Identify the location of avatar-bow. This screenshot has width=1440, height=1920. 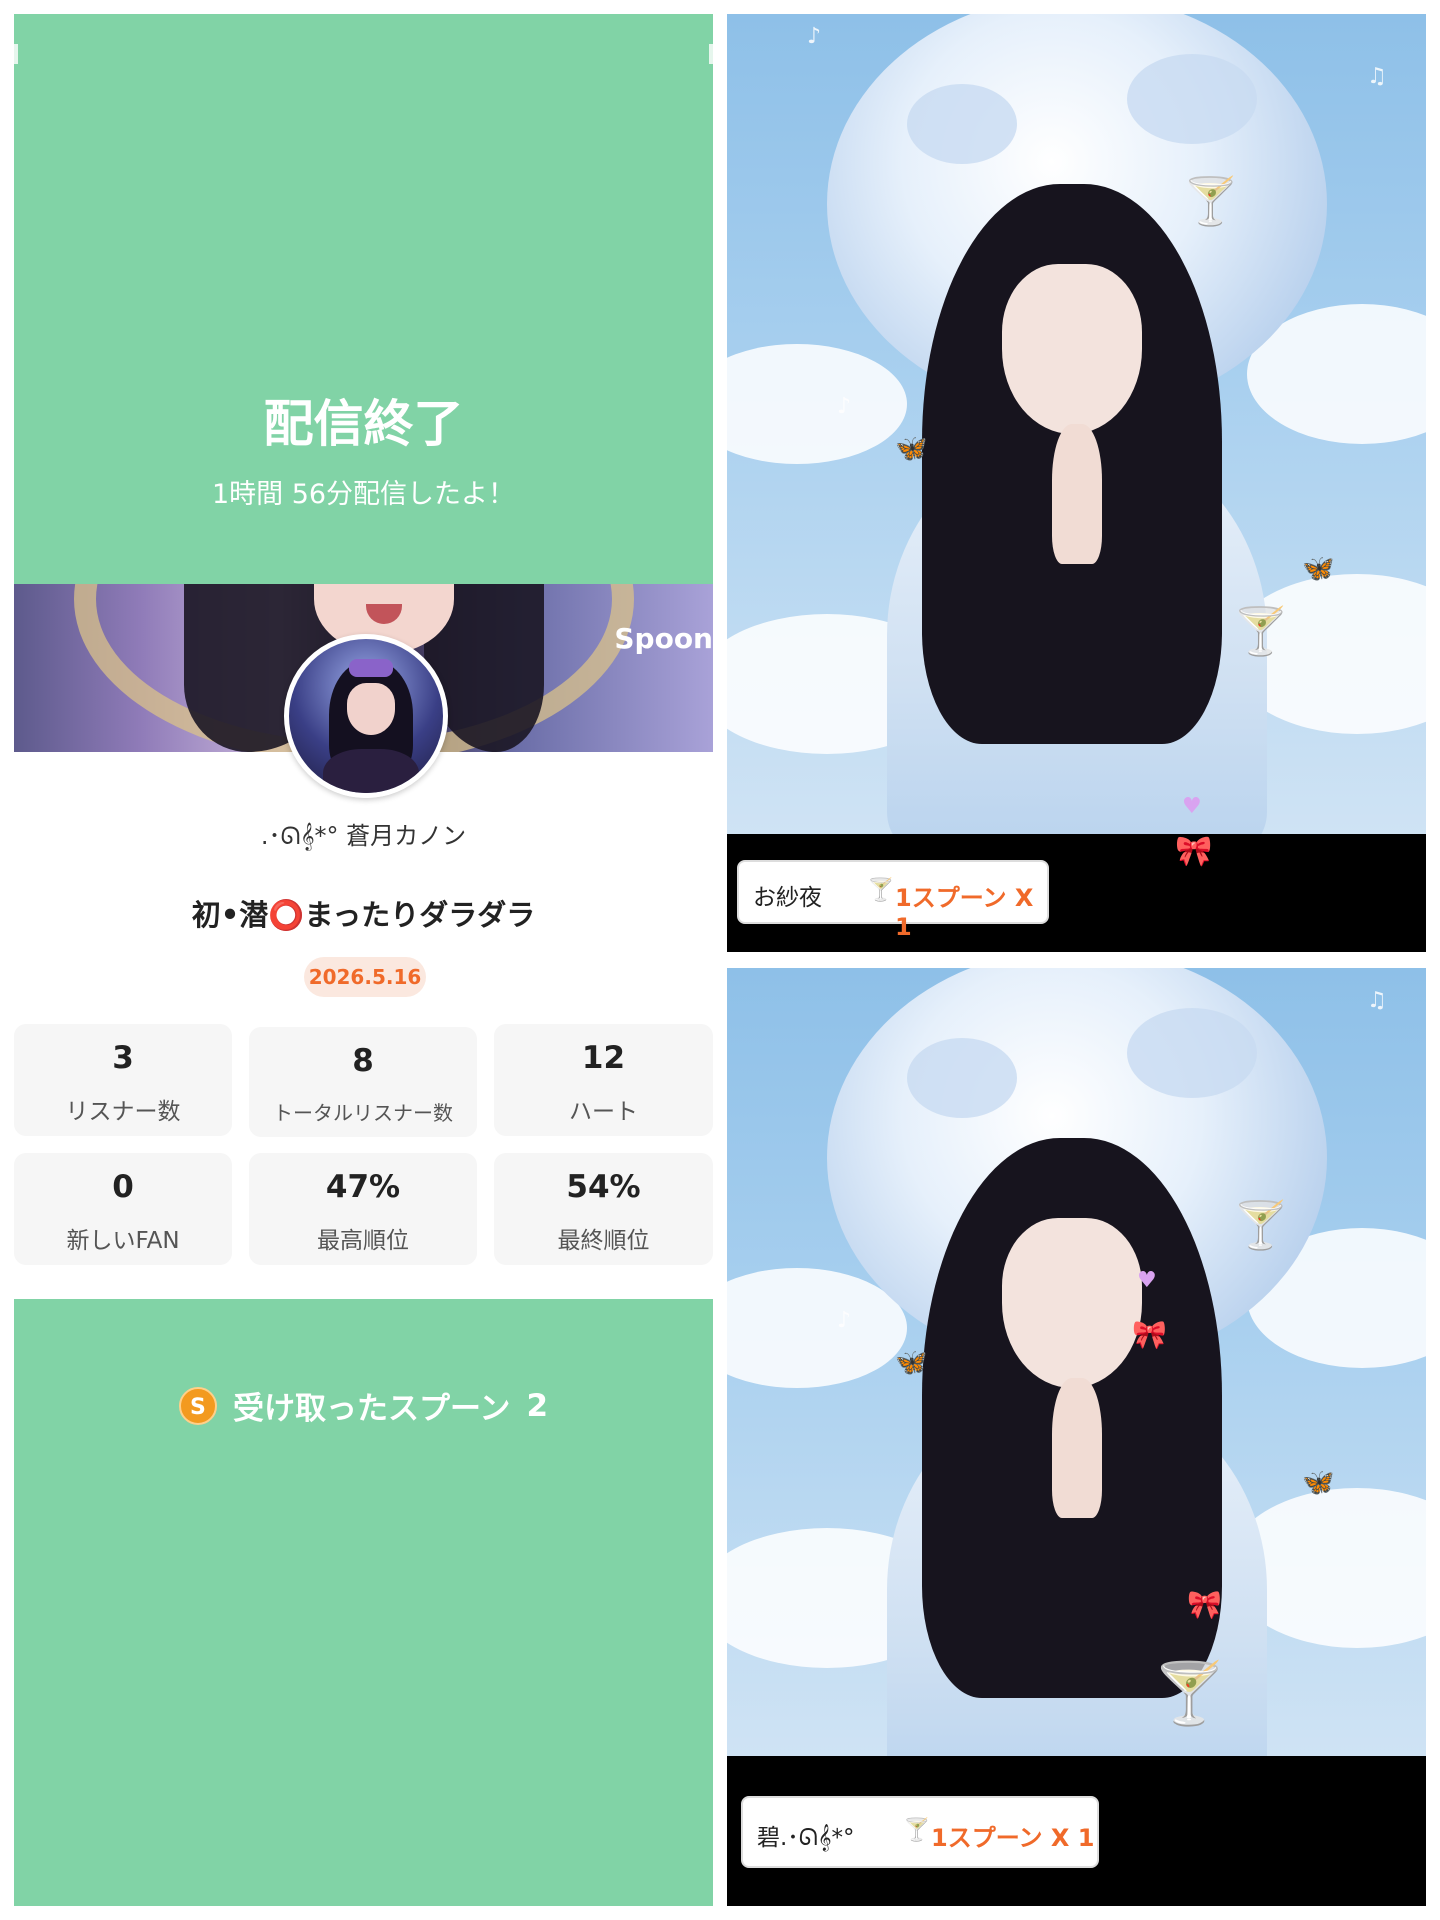
(371, 668).